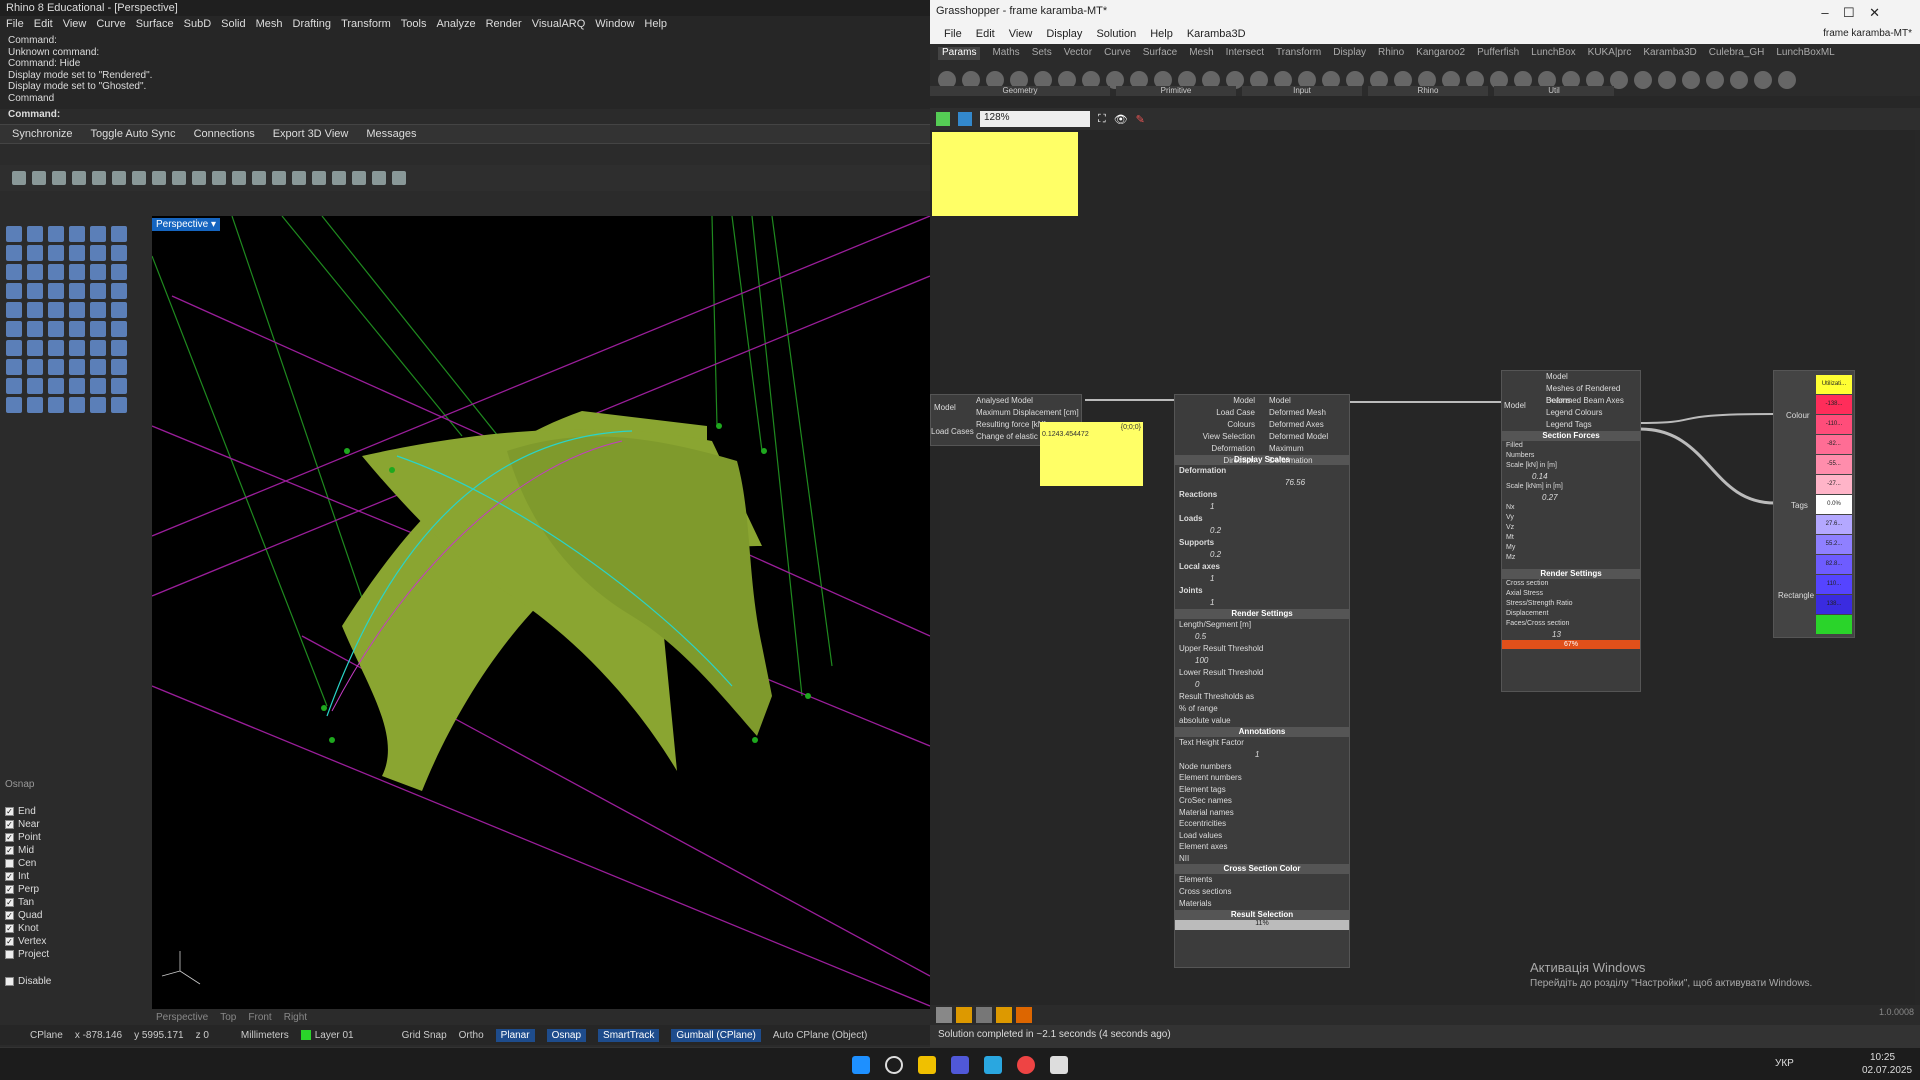  What do you see at coordinates (299, 178) in the screenshot?
I see `layers-icon` at bounding box center [299, 178].